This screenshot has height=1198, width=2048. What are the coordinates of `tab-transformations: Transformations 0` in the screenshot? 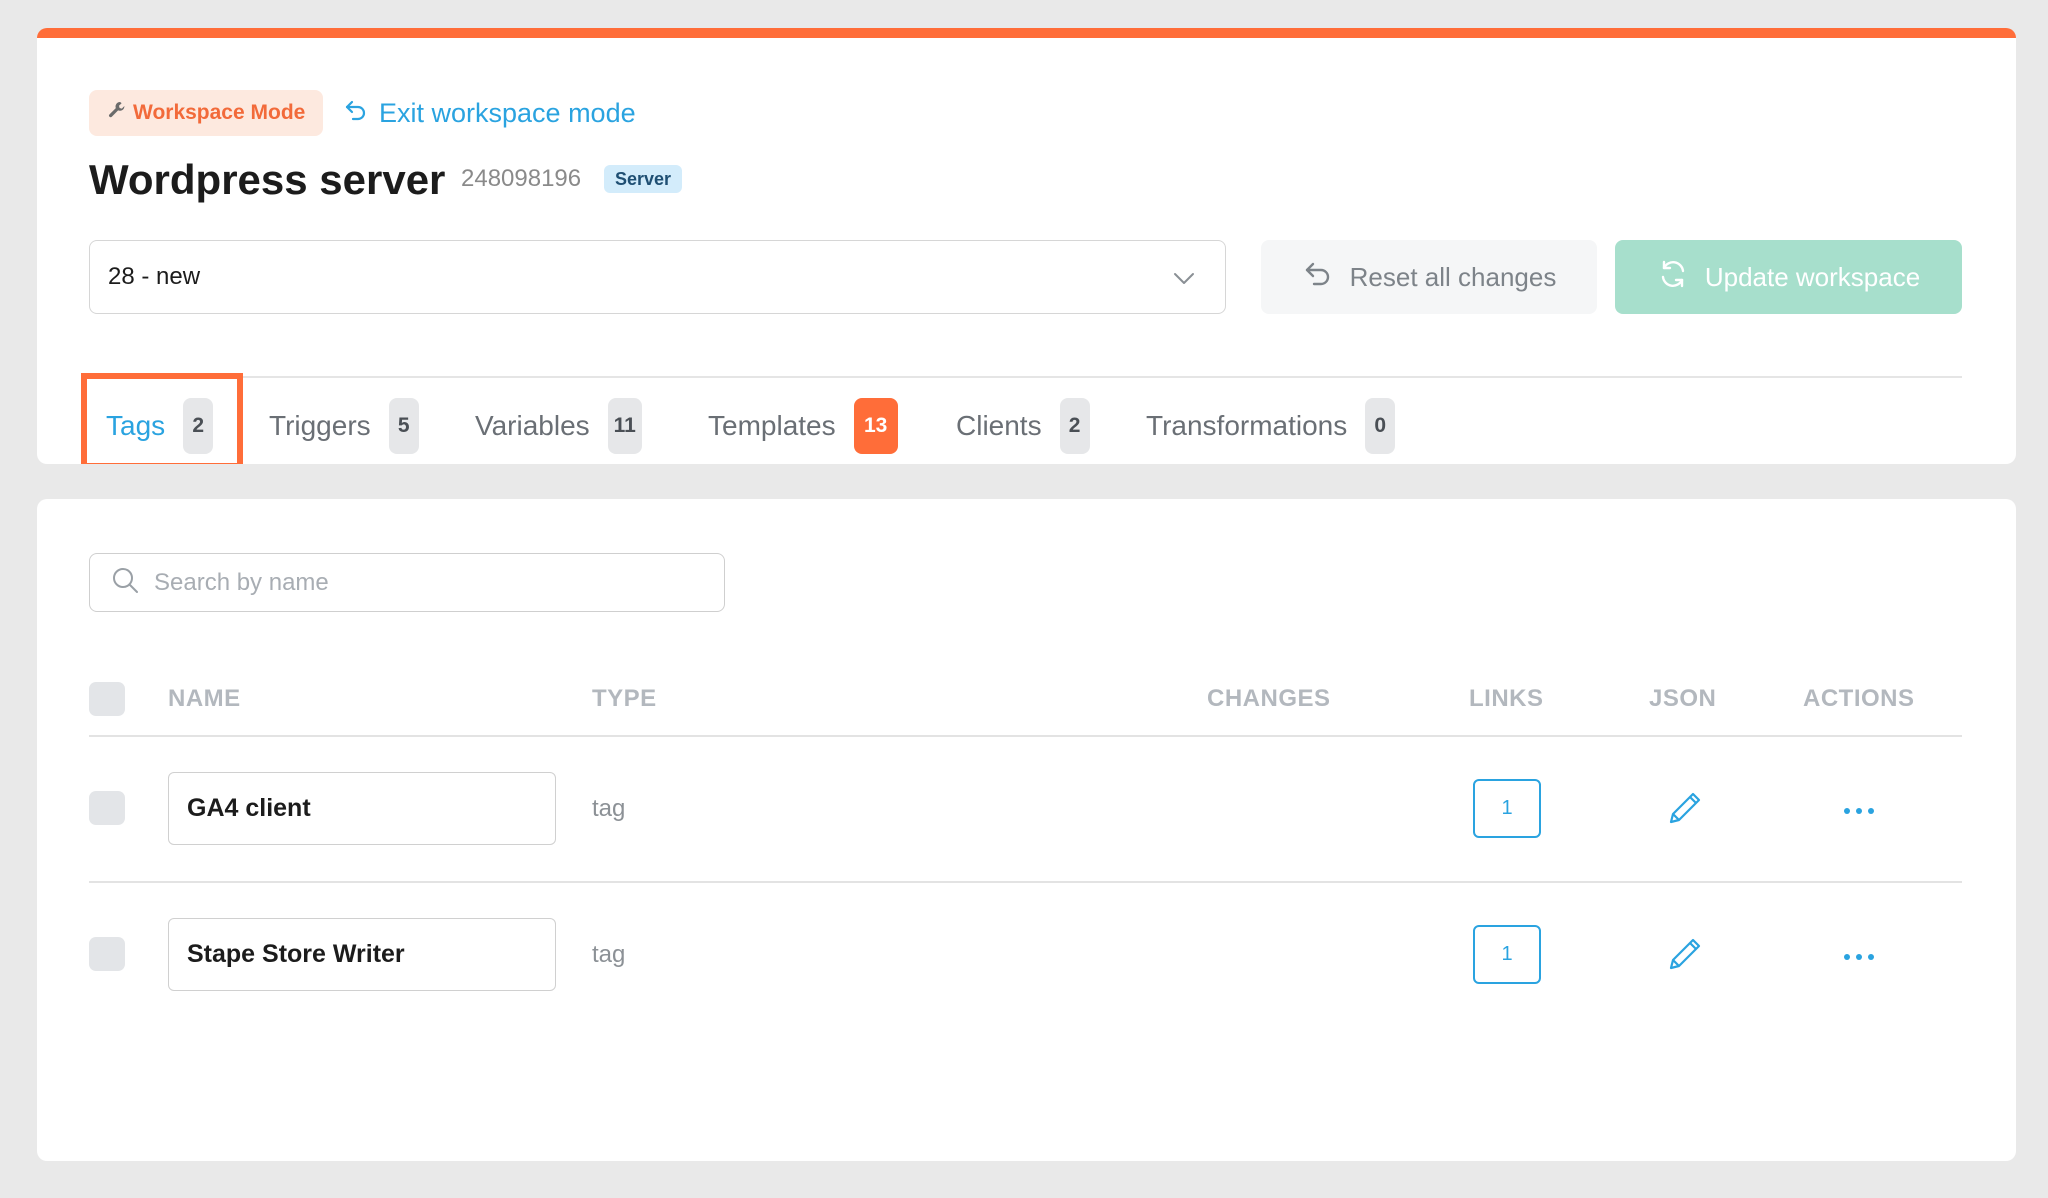 It's located at (1271, 426).